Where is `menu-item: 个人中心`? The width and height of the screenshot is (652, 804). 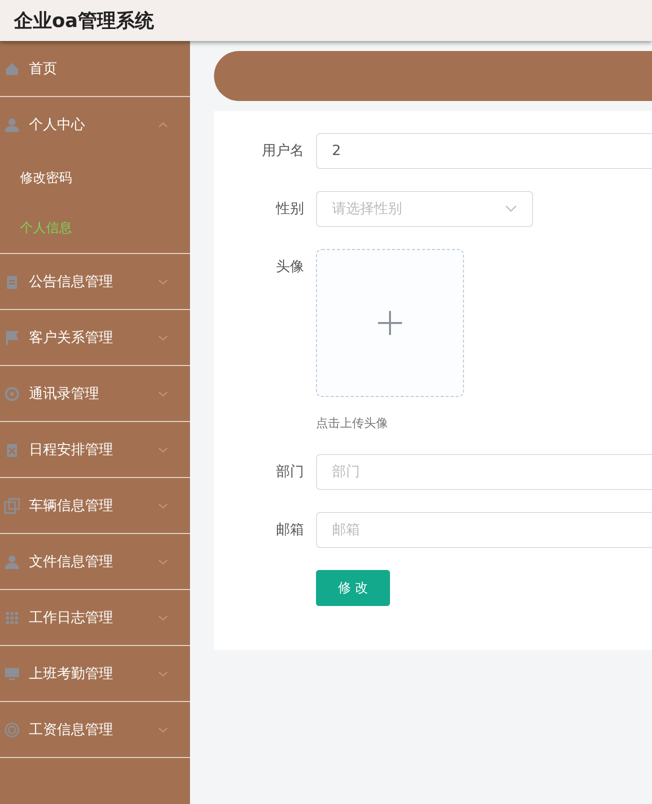
menu-item: 个人中心 is located at coordinates (95, 125).